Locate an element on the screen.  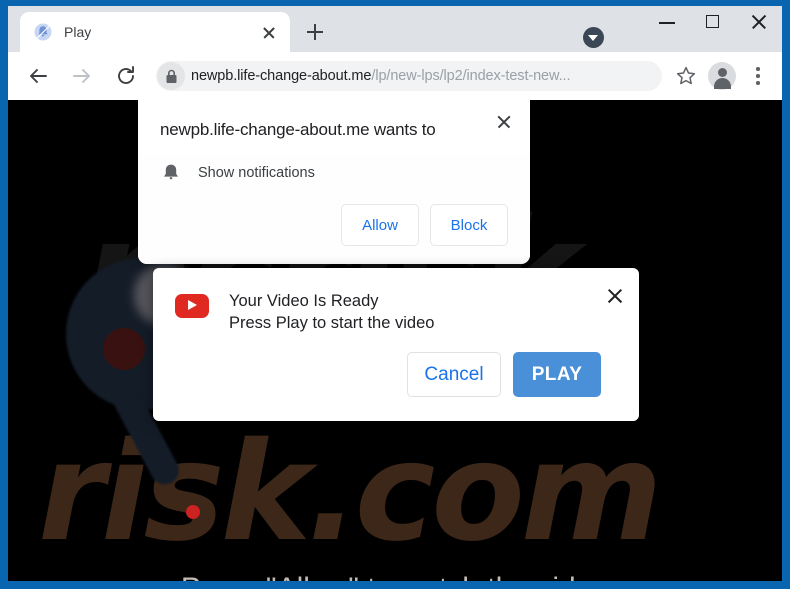
bookmark-star-icon is located at coordinates (686, 76).